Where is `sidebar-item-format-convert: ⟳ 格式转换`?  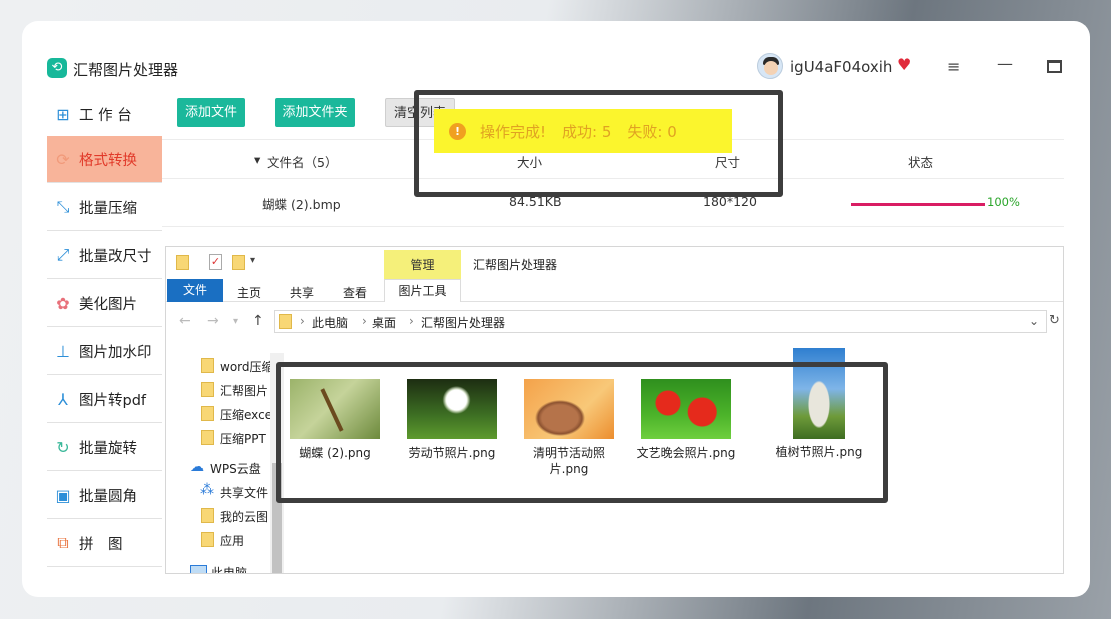
sidebar-item-format-convert: ⟳ 格式转换 is located at coordinates (104, 159).